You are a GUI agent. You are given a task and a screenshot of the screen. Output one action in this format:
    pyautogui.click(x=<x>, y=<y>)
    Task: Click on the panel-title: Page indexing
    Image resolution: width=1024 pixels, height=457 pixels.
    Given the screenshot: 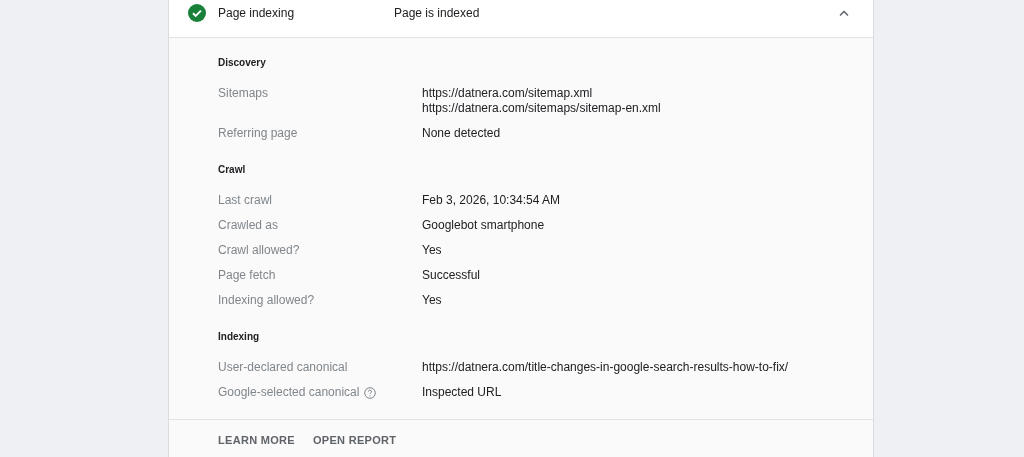 What is the action you would take?
    pyautogui.click(x=257, y=13)
    